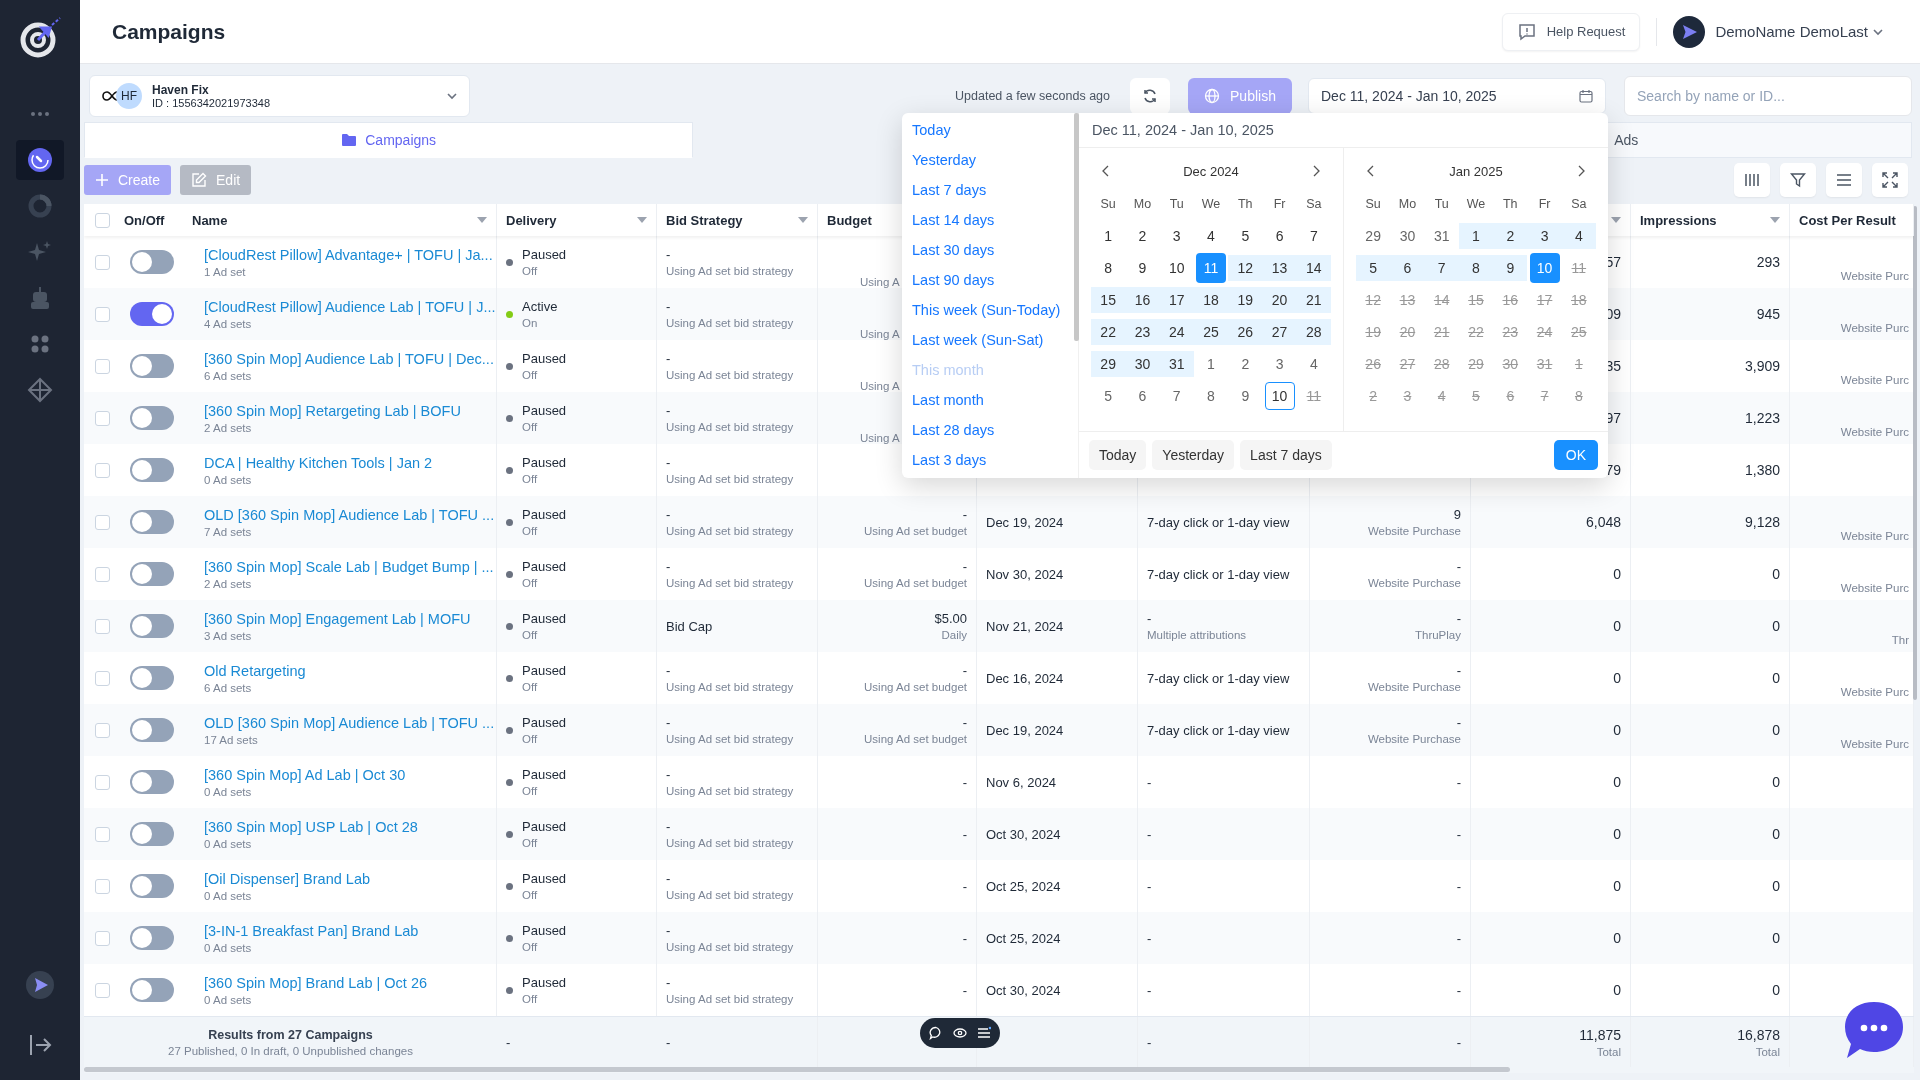 This screenshot has width=1920, height=1080. I want to click on ok-button: OK, so click(1575, 455).